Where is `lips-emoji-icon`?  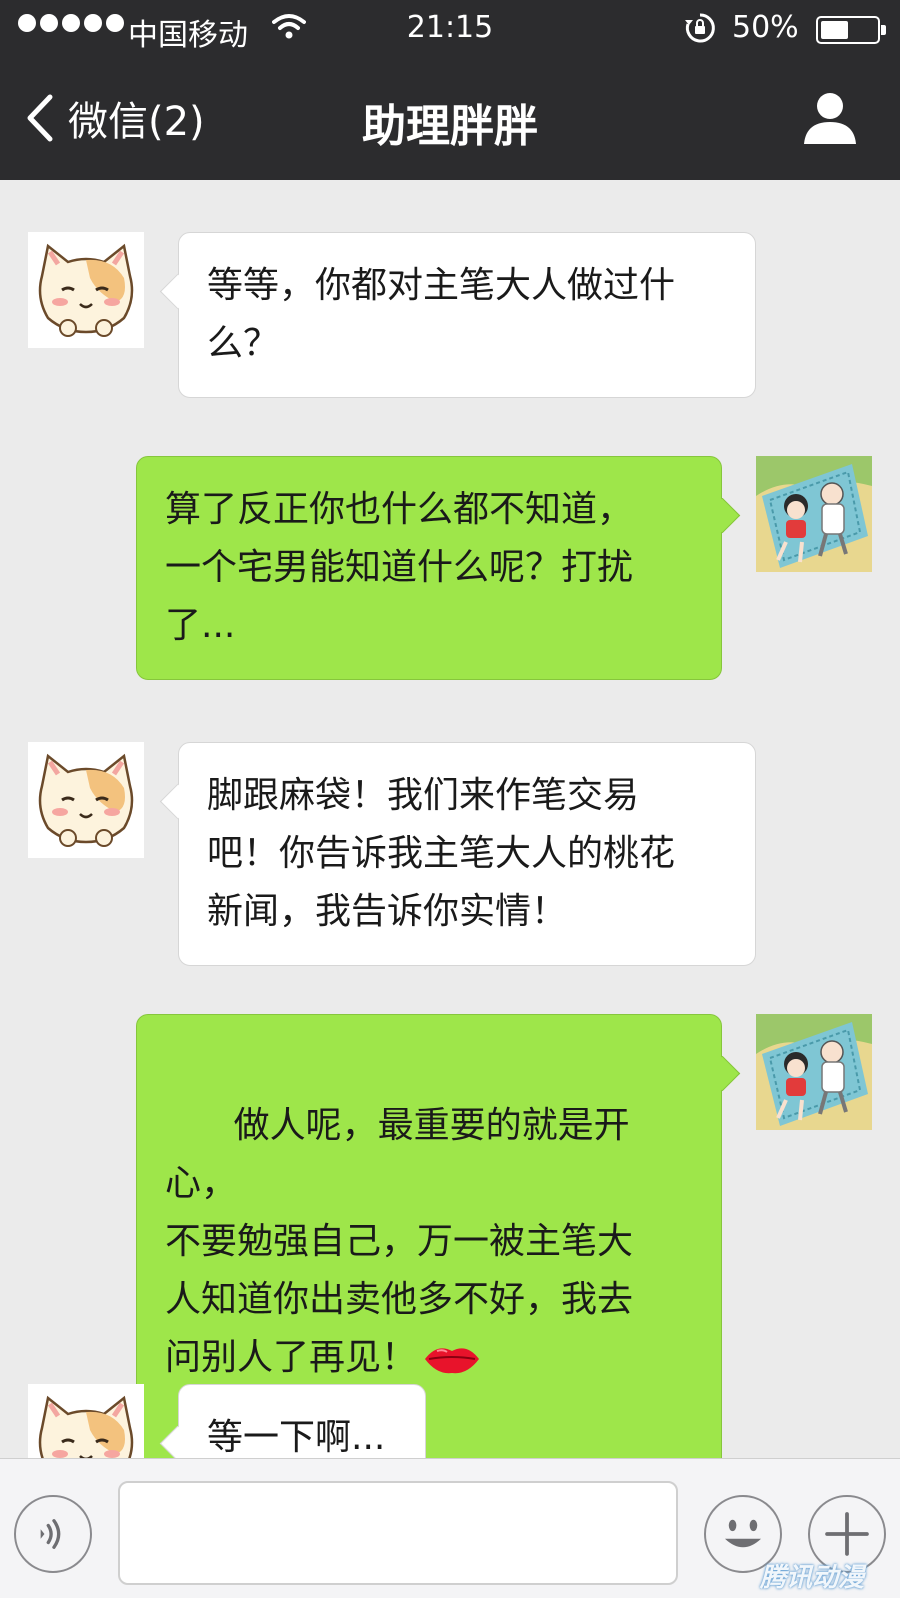
lips-emoji-icon is located at coordinates (452, 1361).